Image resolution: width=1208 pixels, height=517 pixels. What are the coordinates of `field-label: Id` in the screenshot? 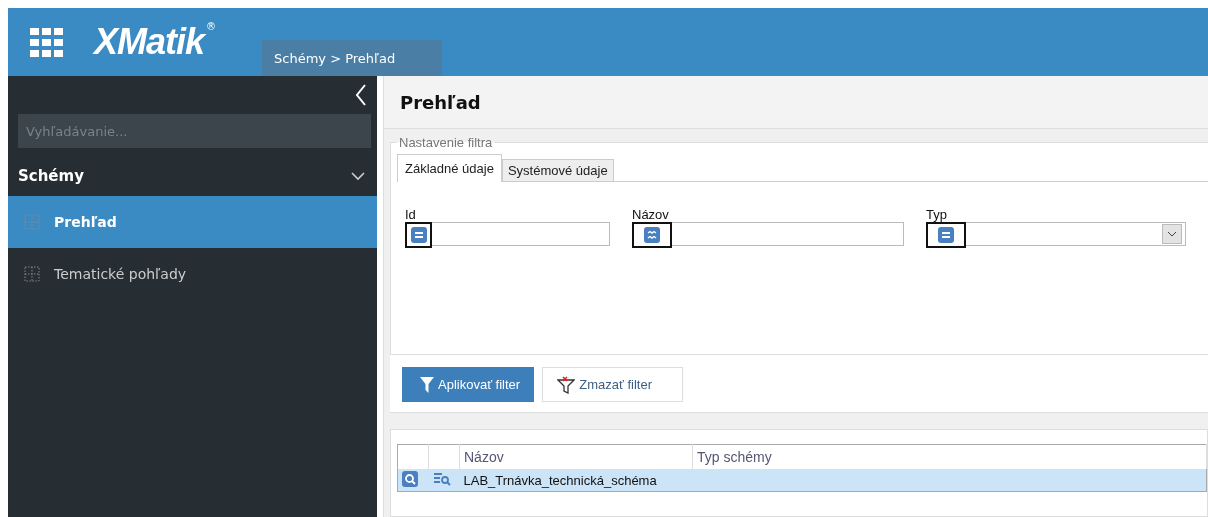 It's located at (411, 215).